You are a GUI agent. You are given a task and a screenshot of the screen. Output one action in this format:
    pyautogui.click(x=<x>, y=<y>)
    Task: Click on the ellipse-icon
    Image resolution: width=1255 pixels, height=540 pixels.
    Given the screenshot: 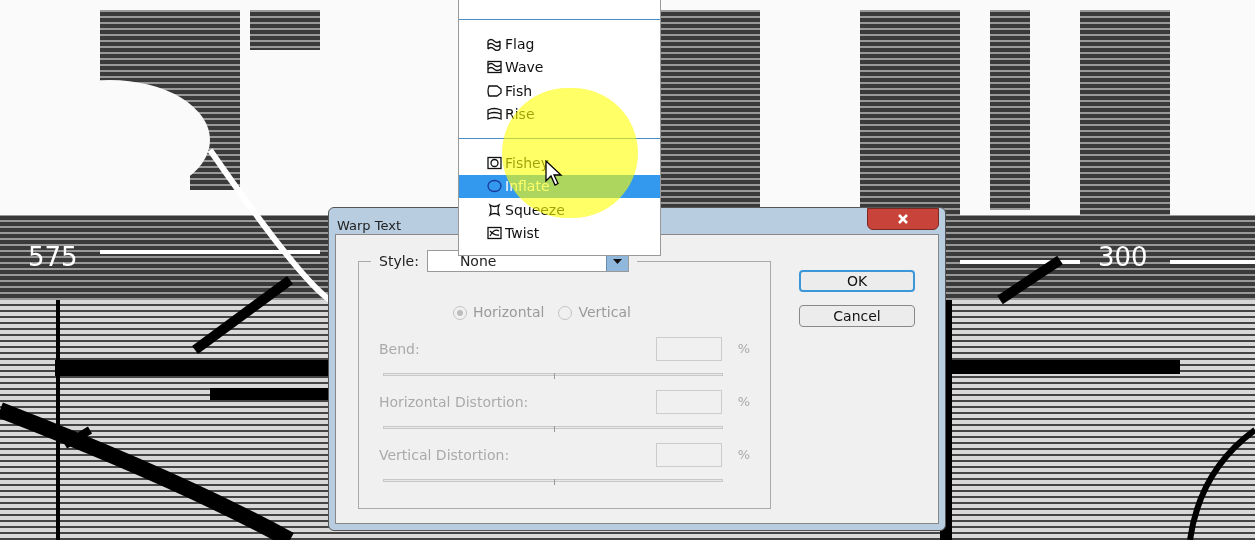 What is the action you would take?
    pyautogui.click(x=494, y=186)
    